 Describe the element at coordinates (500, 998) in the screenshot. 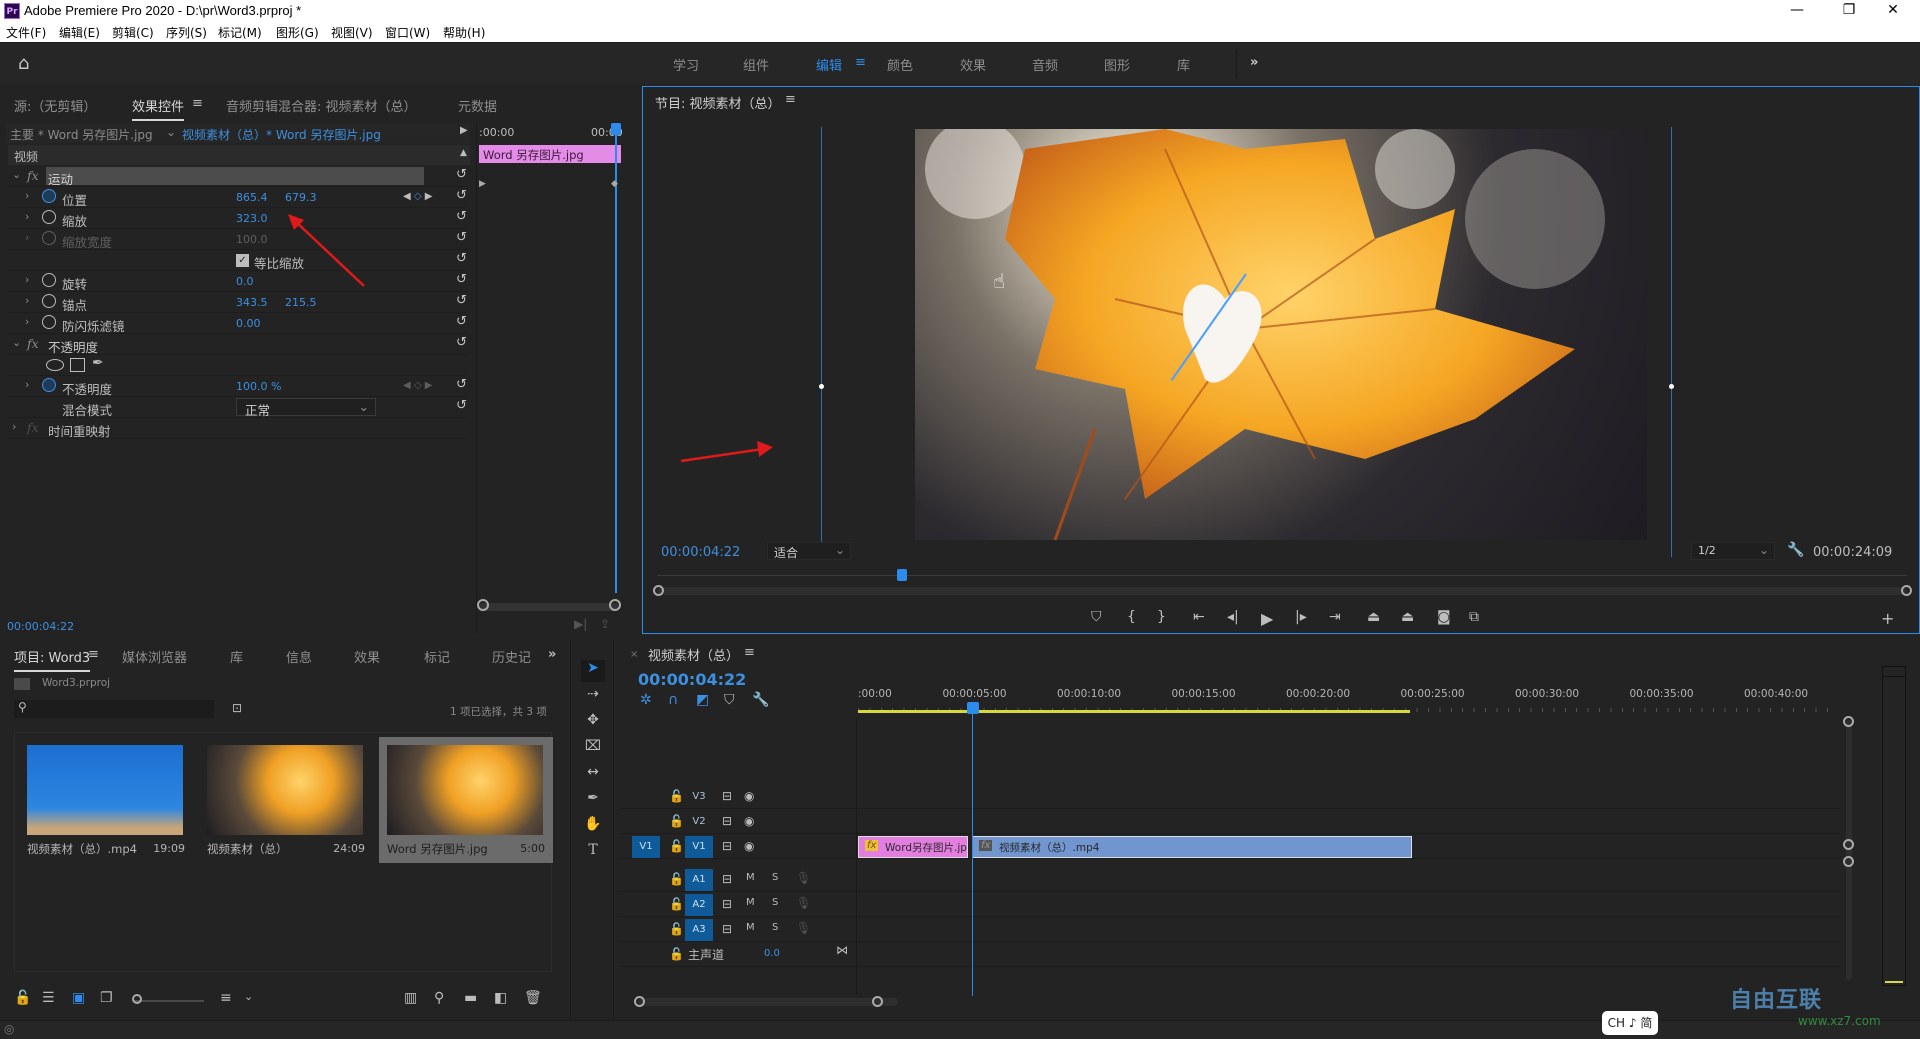

I see `new-item-icon: ◧` at that location.